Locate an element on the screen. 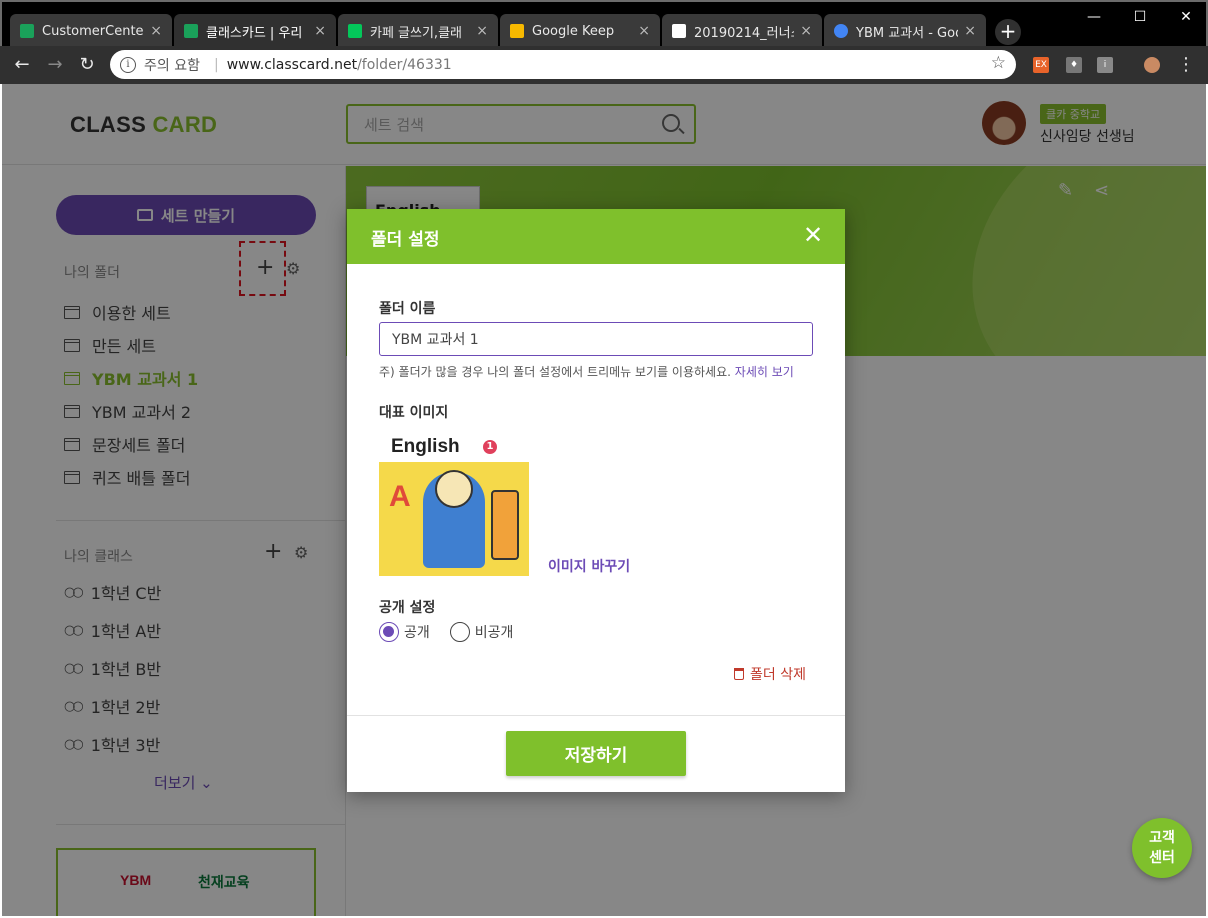 The height and width of the screenshot is (918, 1208). tab-label: Google Keep is located at coordinates (573, 31).